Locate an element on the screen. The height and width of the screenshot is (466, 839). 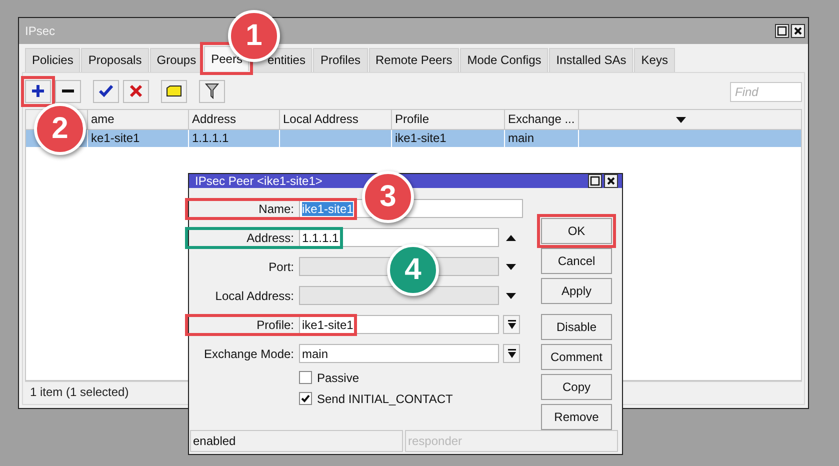
field-label: Profile: is located at coordinates (275, 325).